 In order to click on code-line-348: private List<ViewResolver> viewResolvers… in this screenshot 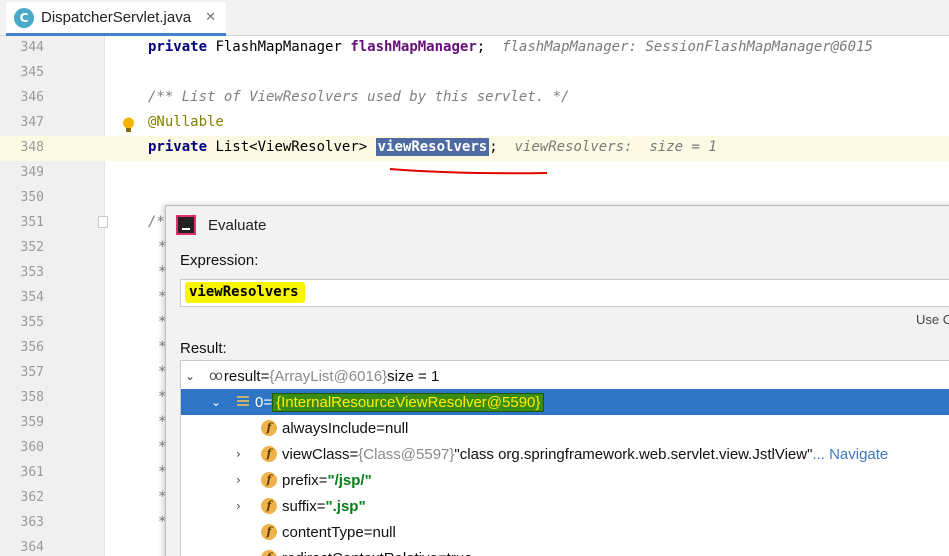, I will do `click(432, 147)`.